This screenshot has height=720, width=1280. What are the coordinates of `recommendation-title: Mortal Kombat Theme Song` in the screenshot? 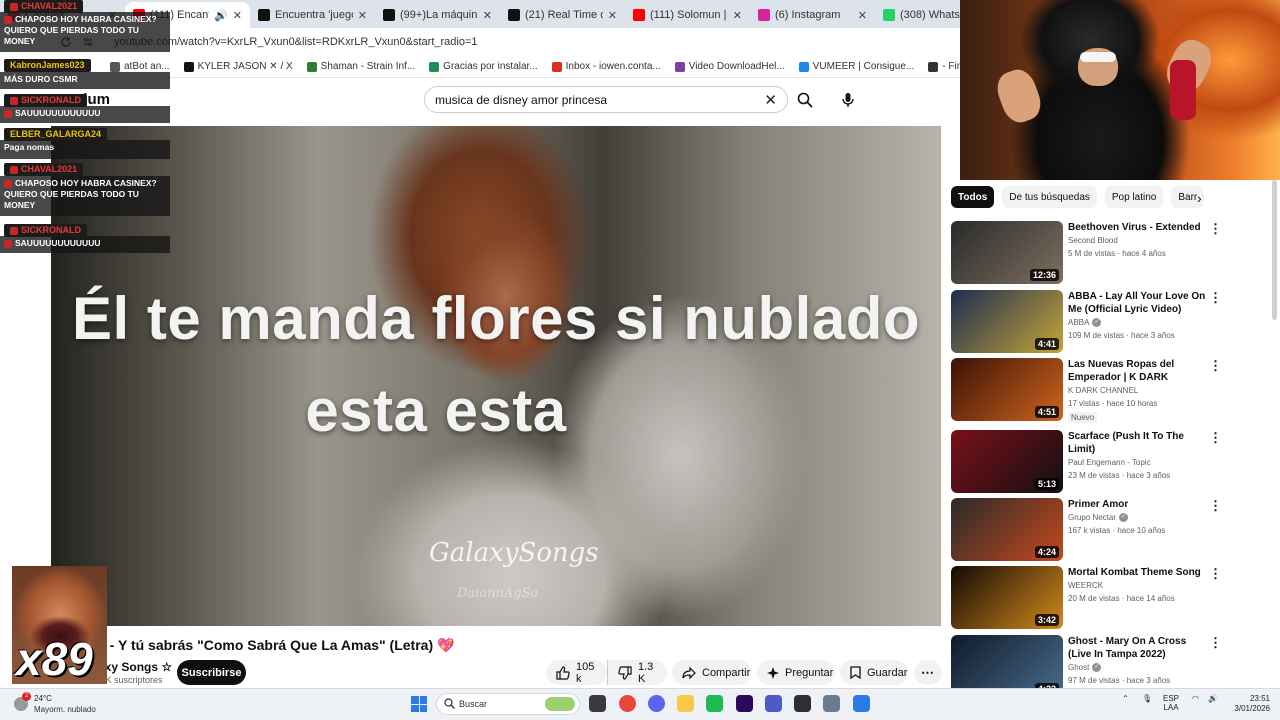 It's located at (1138, 572).